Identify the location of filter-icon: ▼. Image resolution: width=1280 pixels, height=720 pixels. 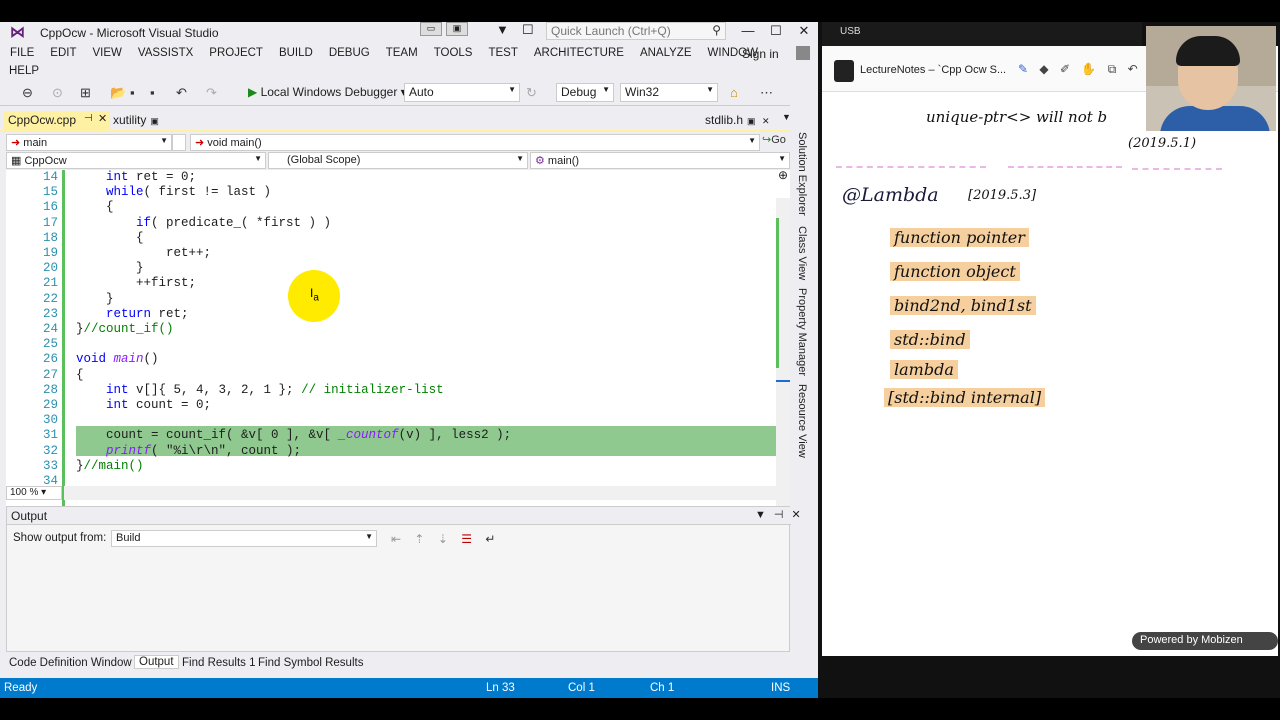
(502, 29).